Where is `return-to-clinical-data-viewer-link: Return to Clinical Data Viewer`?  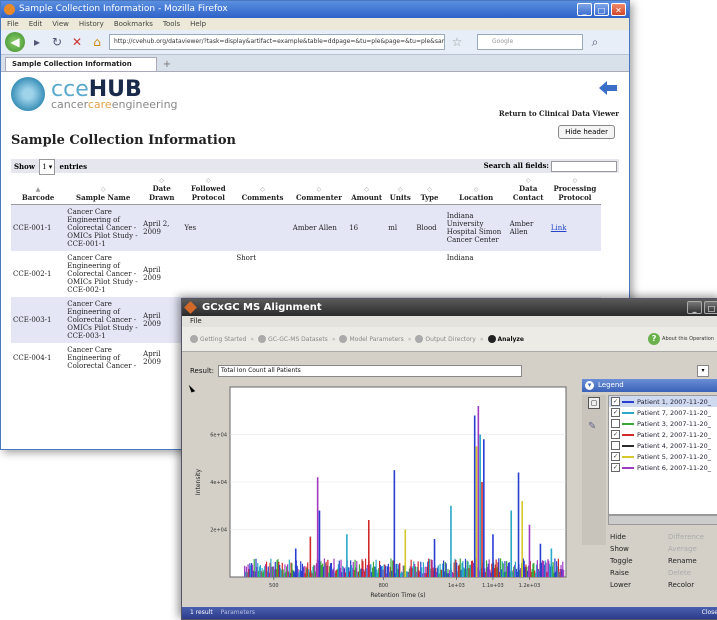
return-to-clinical-data-viewer-link: Return to Clinical Data Viewer is located at coordinates (559, 113).